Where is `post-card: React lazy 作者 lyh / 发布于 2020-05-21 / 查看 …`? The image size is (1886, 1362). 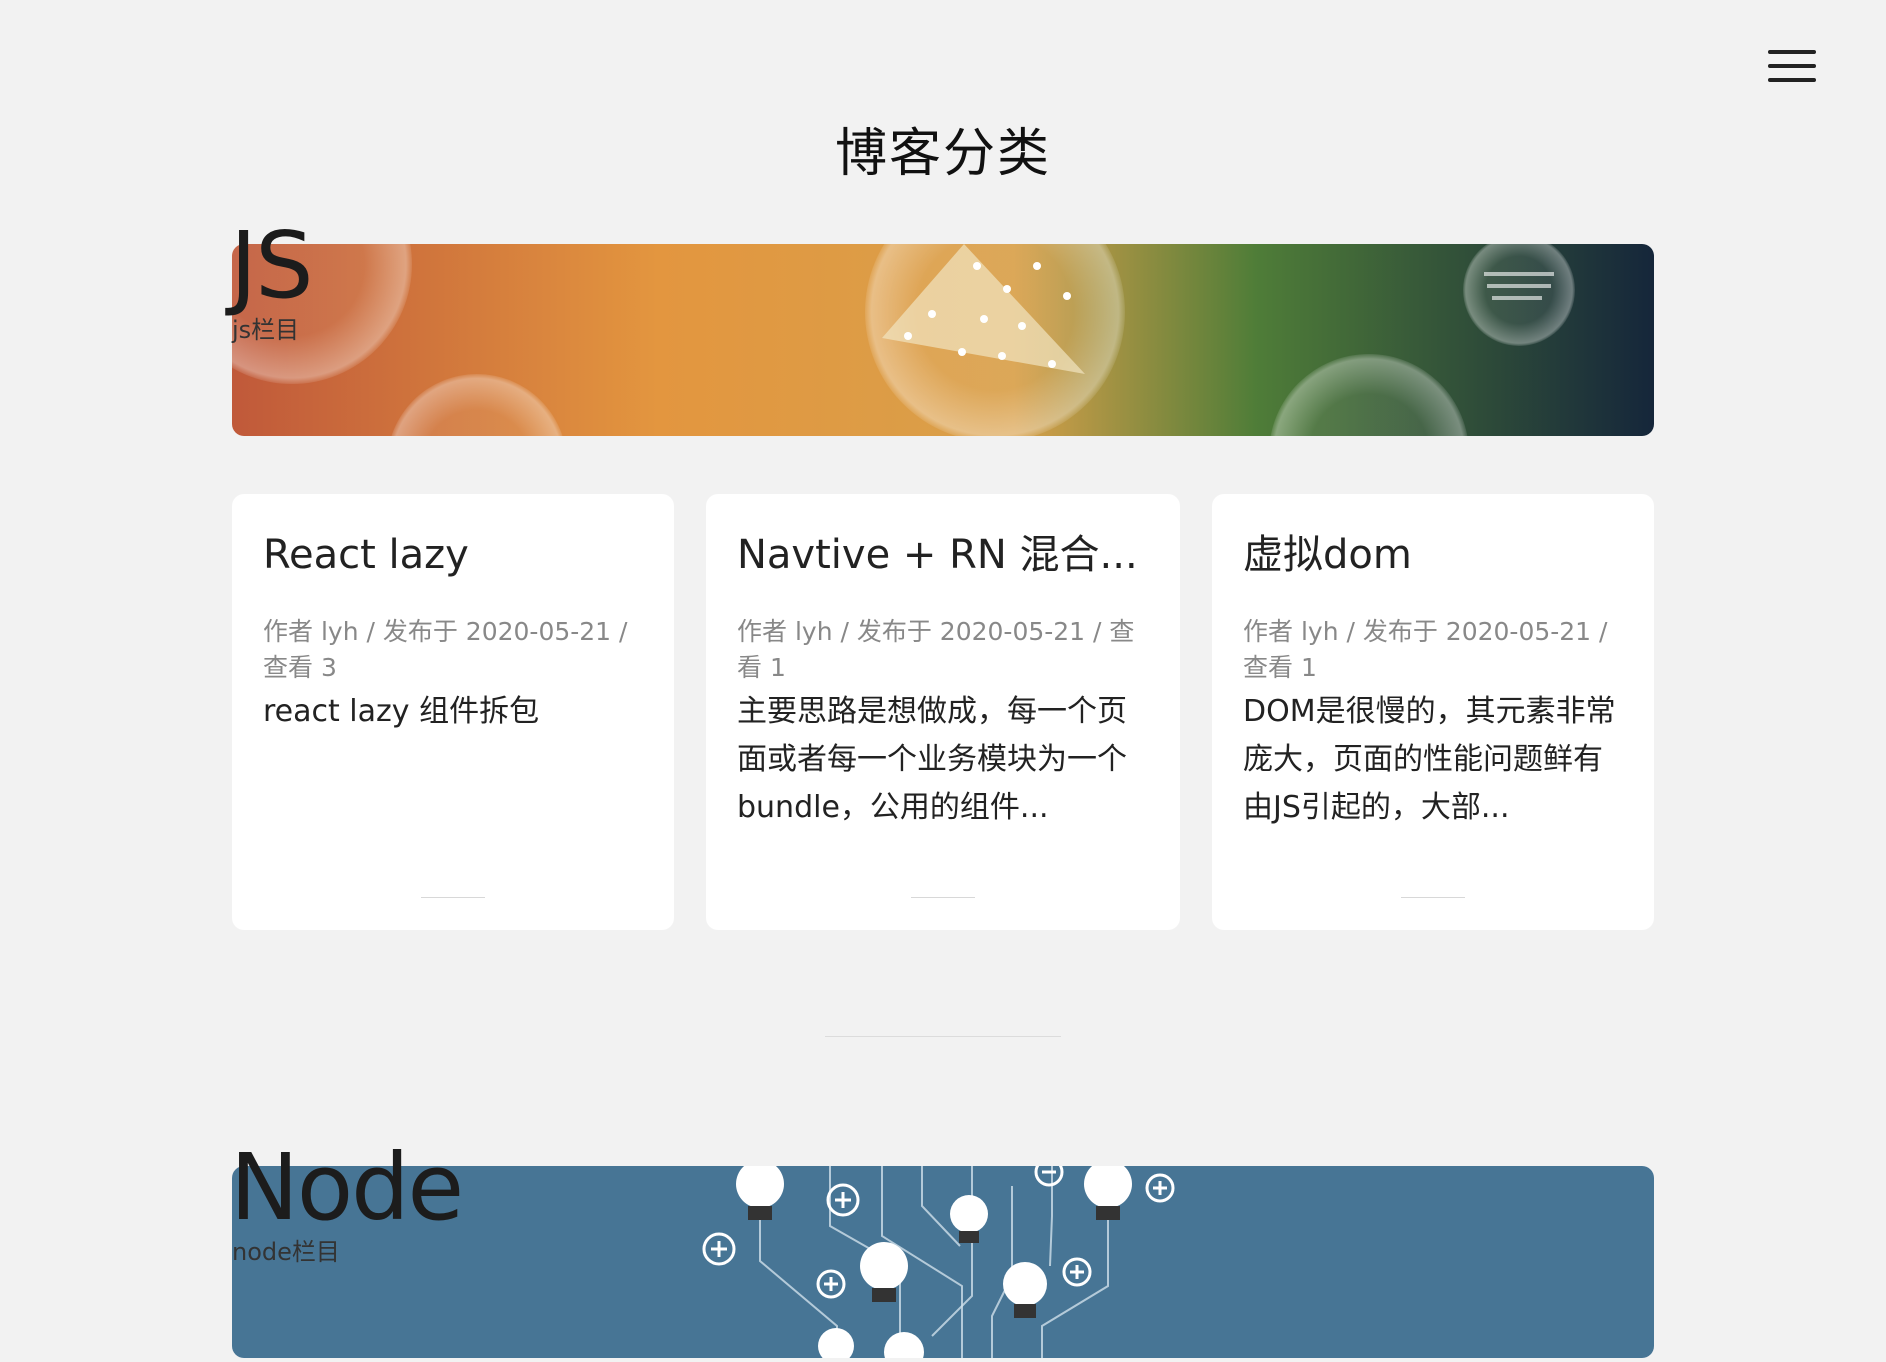 post-card: React lazy 作者 lyh / 发布于 2020-05-21 / 查看 … is located at coordinates (453, 712).